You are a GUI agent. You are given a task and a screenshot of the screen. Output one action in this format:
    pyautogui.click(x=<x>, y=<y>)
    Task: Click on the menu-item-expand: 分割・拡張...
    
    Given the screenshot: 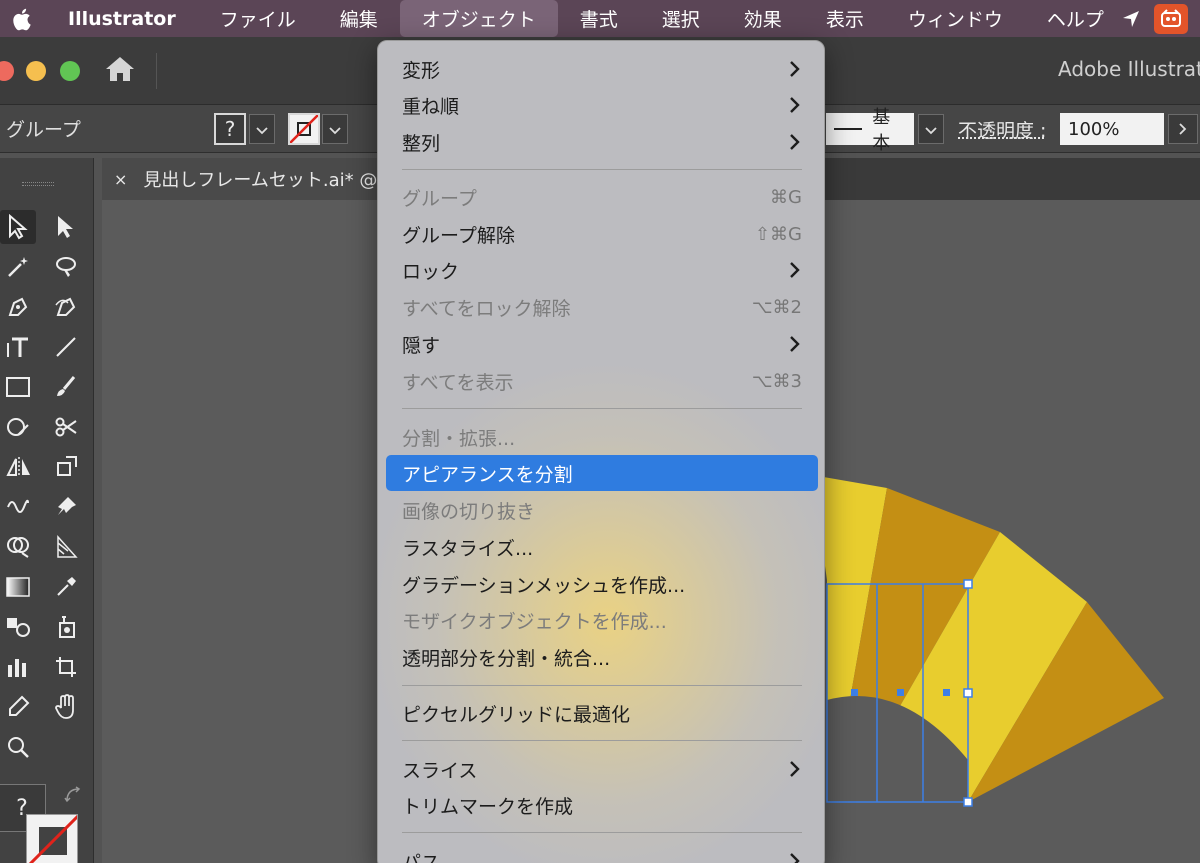 What is the action you would take?
    pyautogui.click(x=602, y=437)
    